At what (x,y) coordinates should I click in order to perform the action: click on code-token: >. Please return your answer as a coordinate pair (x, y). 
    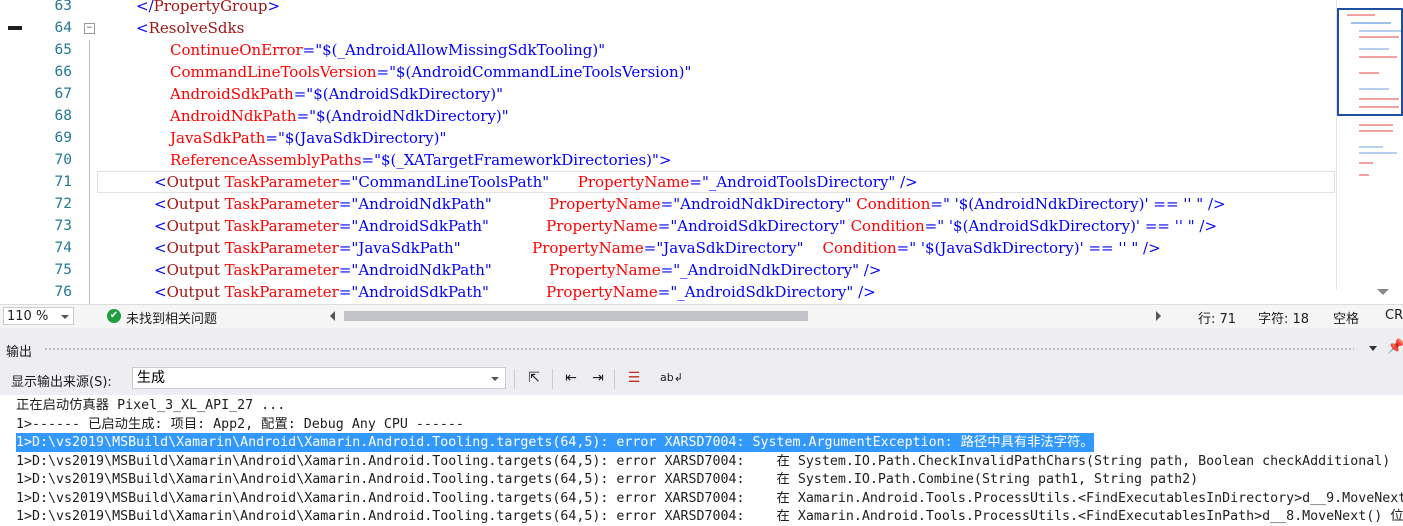
    Looking at the image, I should click on (274, 7).